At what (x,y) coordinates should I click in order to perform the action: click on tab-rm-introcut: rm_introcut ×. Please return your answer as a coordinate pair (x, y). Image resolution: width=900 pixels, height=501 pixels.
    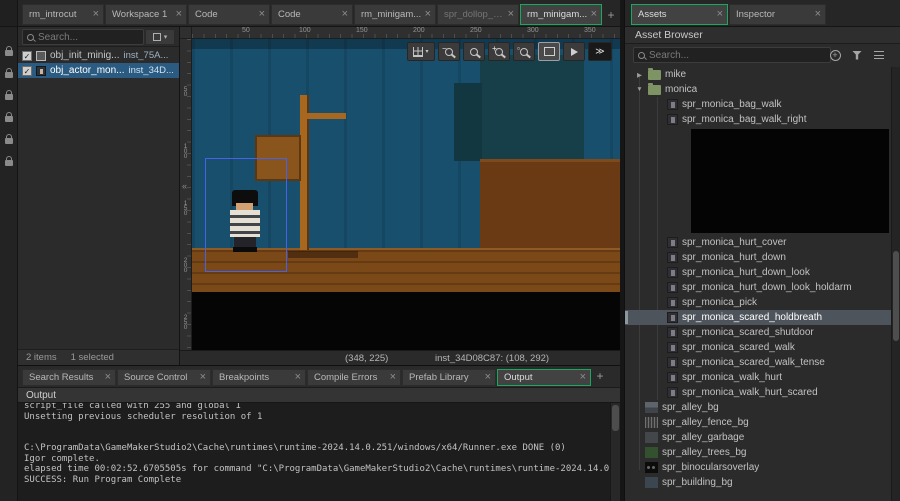
    Looking at the image, I should click on (63, 14).